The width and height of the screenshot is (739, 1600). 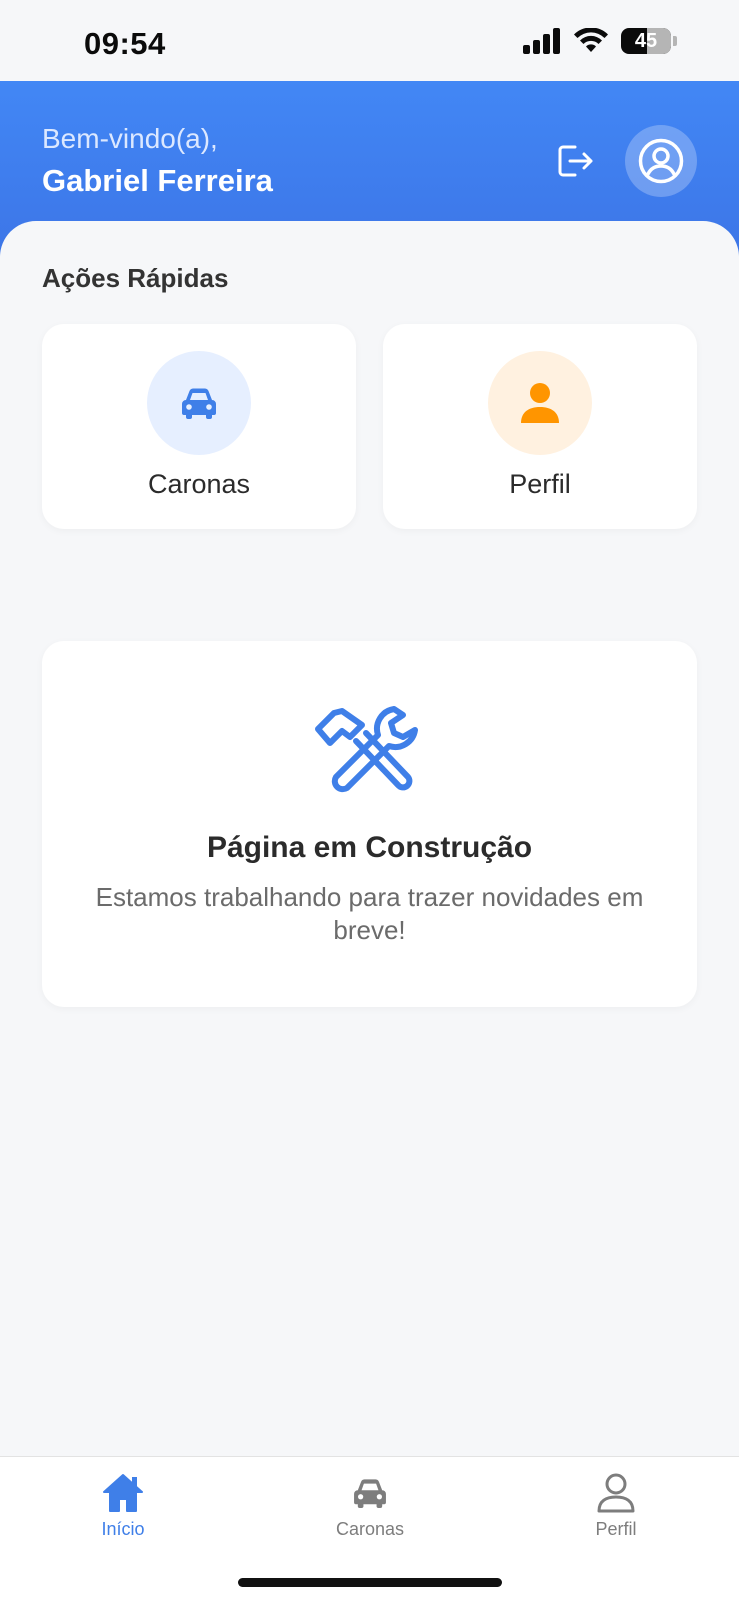 I want to click on nav-perfil: Perfil, so click(x=616, y=1505).